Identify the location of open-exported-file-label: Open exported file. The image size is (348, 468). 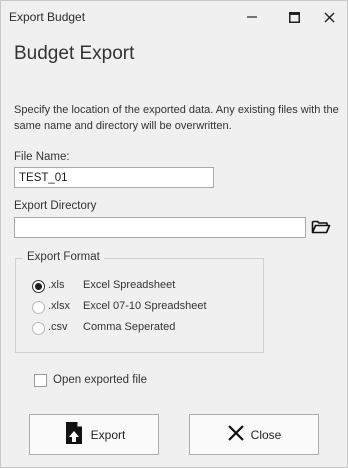
(100, 380).